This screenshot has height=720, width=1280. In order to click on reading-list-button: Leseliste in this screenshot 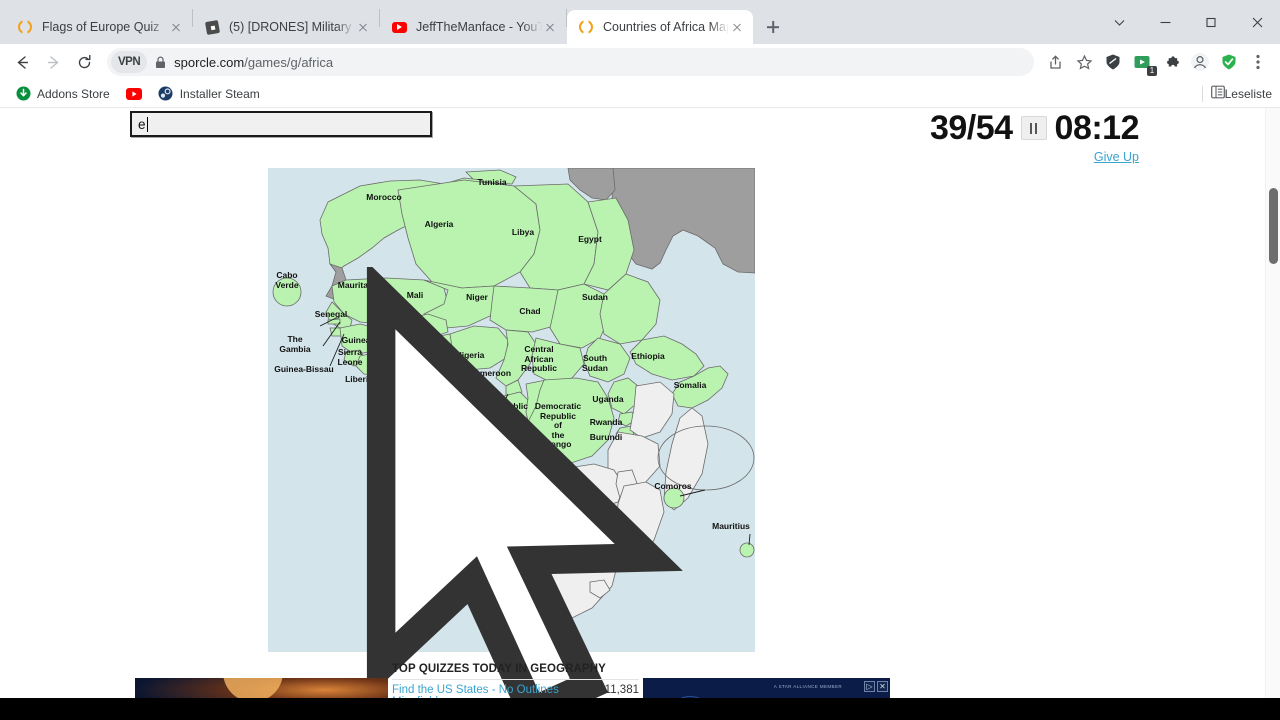, I will do `click(1236, 93)`.